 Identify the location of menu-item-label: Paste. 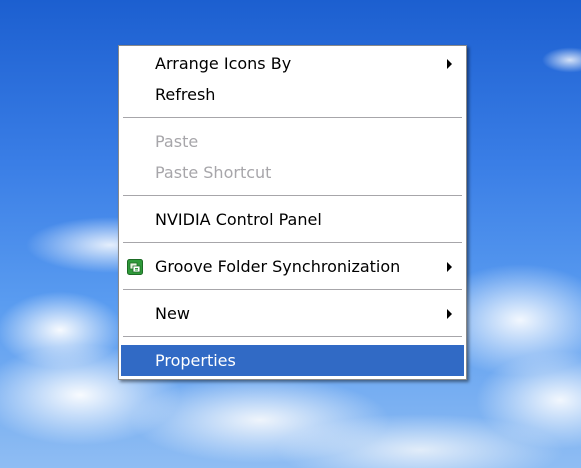
(177, 141).